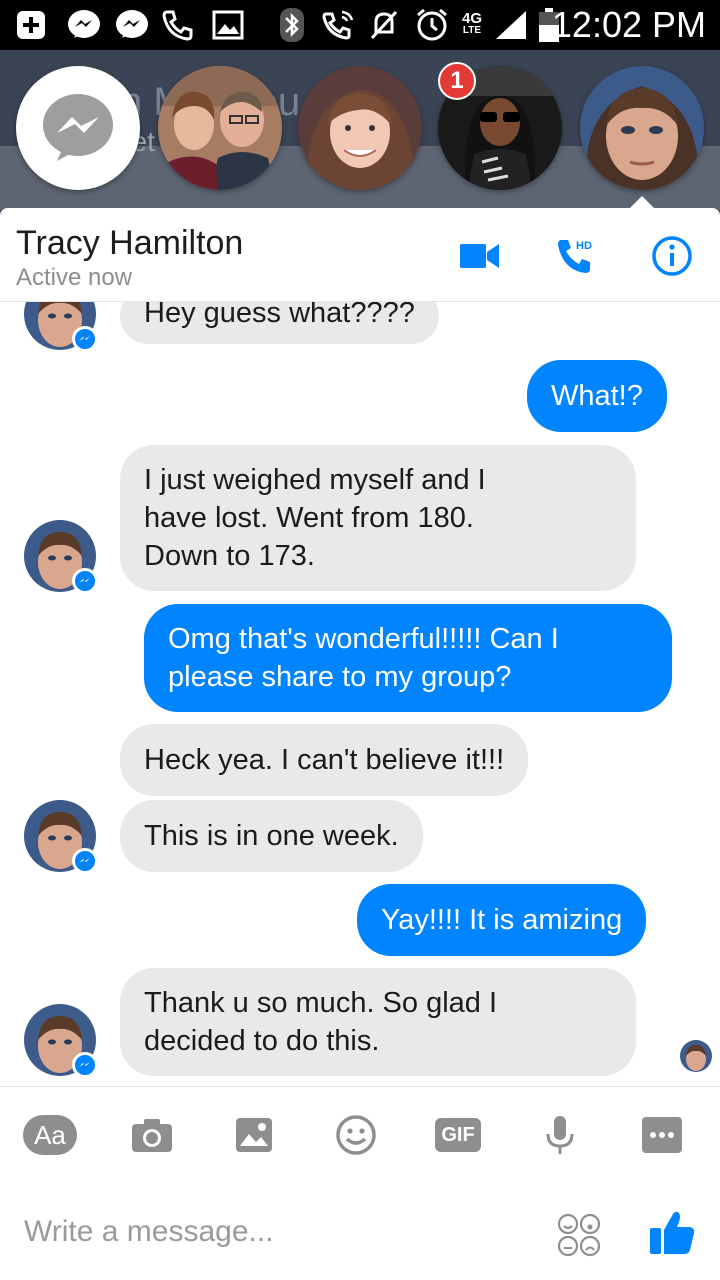 This screenshot has width=720, height=1280. Describe the element at coordinates (360, 25) in the screenshot. I see `status-bar: 4G LTE 12:02 PM` at that location.